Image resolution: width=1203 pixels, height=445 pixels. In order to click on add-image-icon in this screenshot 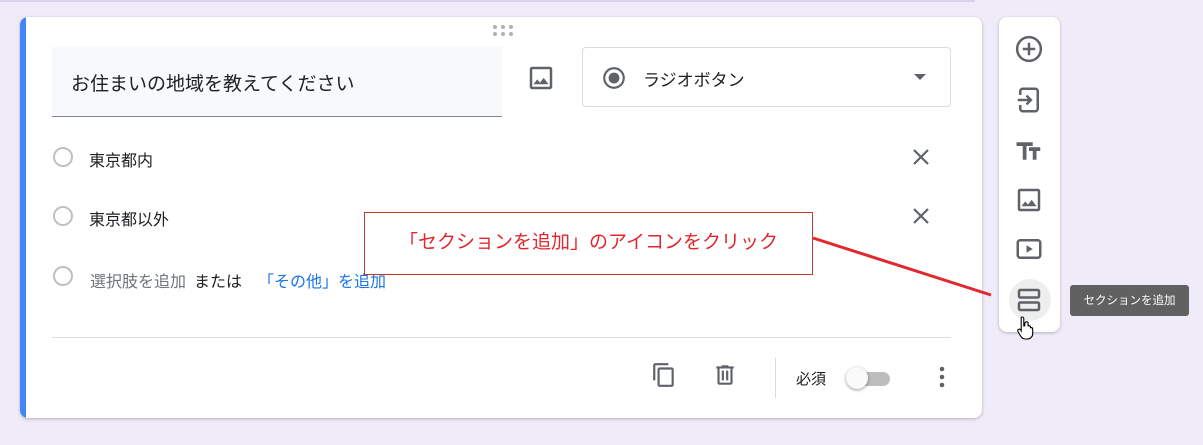, I will do `click(541, 78)`.